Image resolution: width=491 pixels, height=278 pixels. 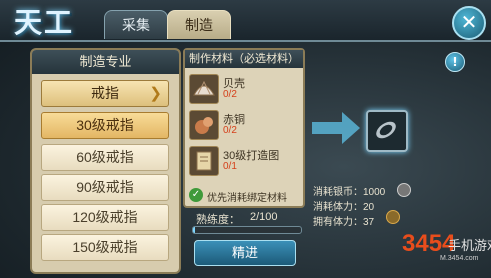 What do you see at coordinates (105, 62) in the screenshot?
I see `category-panel-title: 制造专业` at bounding box center [105, 62].